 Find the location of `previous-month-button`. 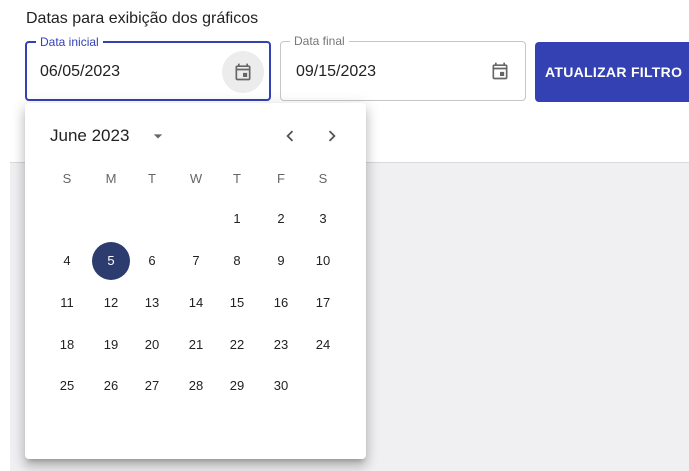

previous-month-button is located at coordinates (290, 136).